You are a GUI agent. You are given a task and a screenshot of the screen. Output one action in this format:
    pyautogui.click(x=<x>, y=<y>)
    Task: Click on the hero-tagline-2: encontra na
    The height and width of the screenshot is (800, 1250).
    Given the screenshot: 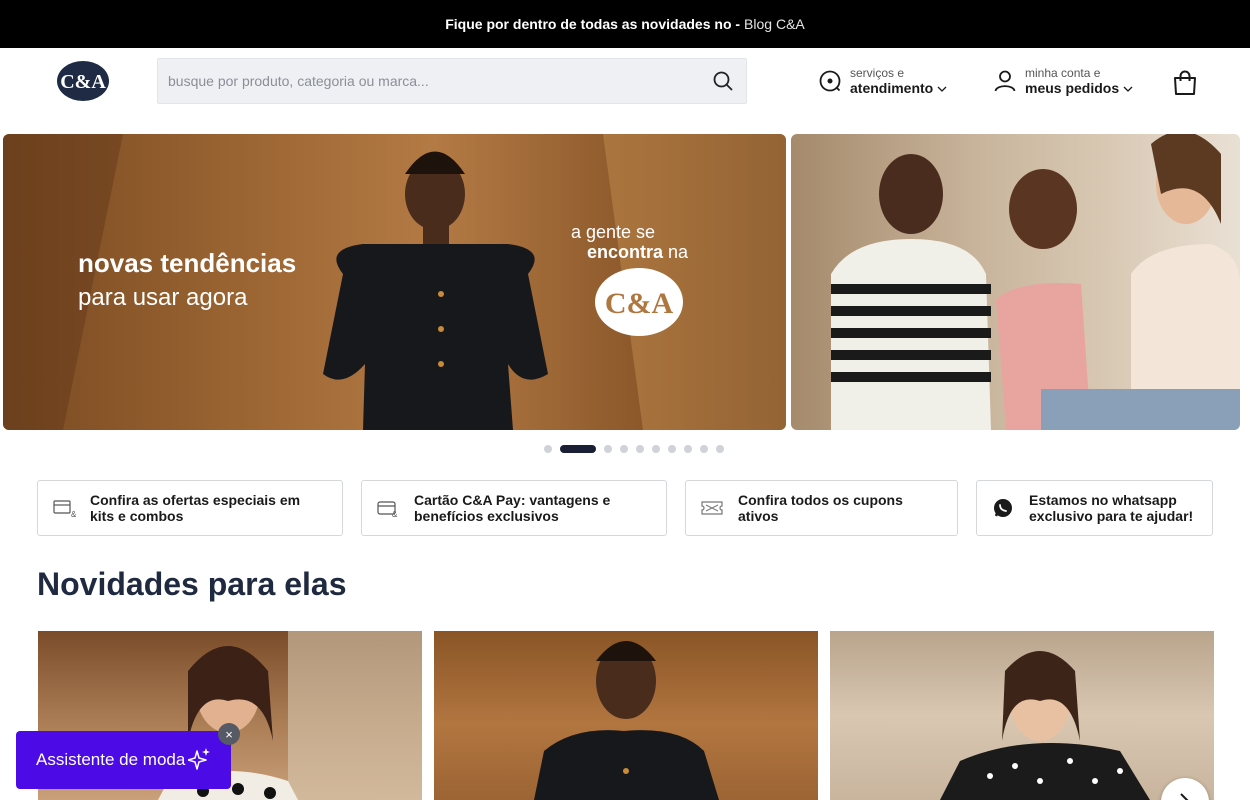 What is the action you would take?
    pyautogui.click(x=637, y=252)
    